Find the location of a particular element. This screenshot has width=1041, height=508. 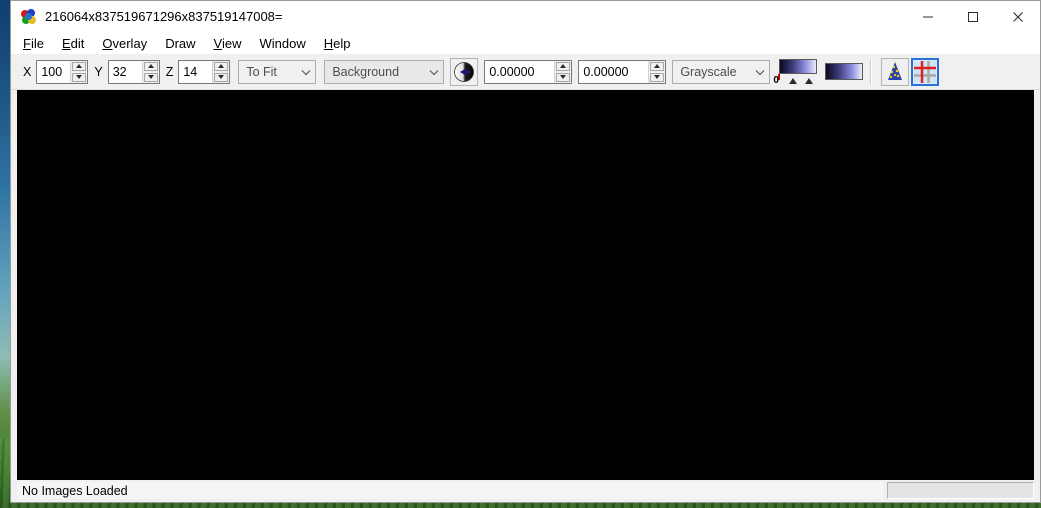

crosshair-grid-icon is located at coordinates (925, 71).